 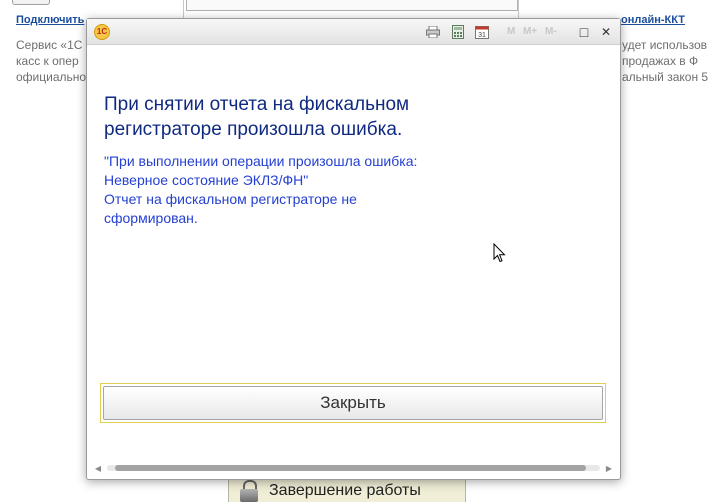 I want to click on background-top-button, so click(x=31, y=2).